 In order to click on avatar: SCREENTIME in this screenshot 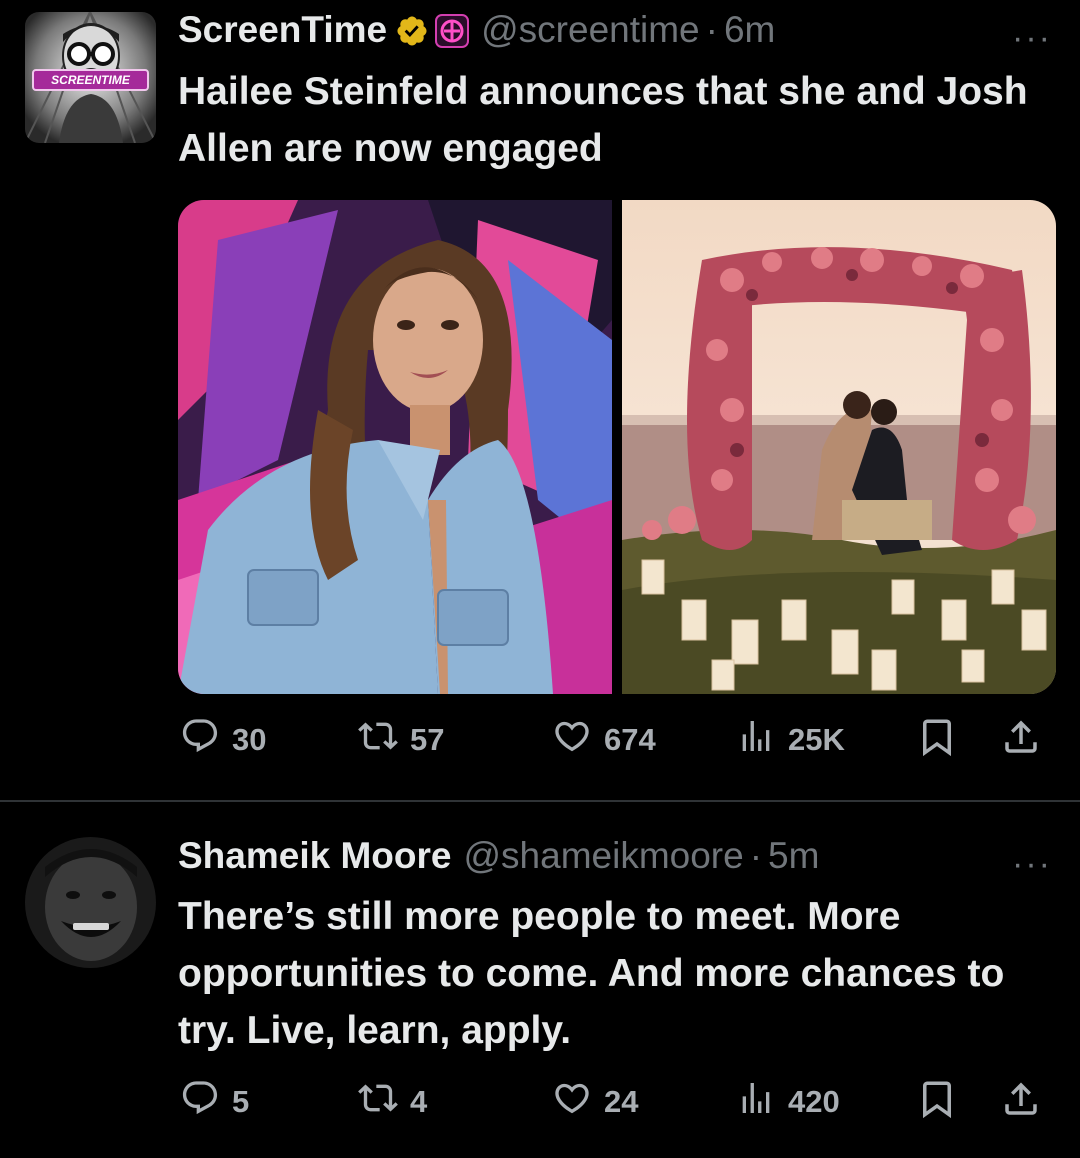, I will do `click(90, 77)`.